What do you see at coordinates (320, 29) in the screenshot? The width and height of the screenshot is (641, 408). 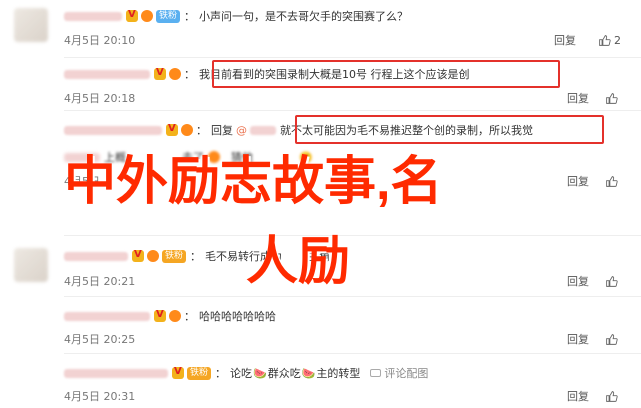 I see `comment-item: 铁粉 ： 小声问一句，是不去哥欠手的突围赛了么？ 4月5日 20:10 回复 2` at bounding box center [320, 29].